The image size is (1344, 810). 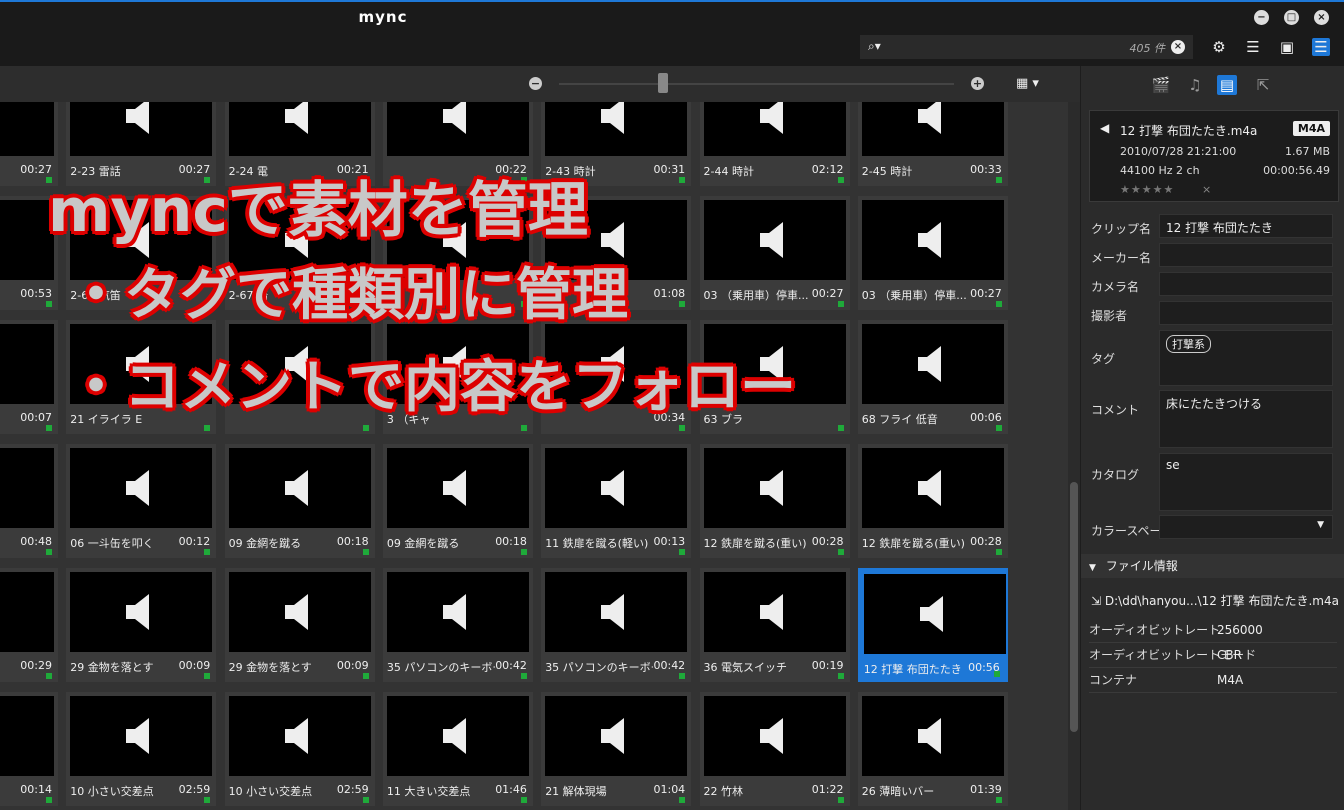 I want to click on zoom-slider-thumb, so click(x=663, y=83).